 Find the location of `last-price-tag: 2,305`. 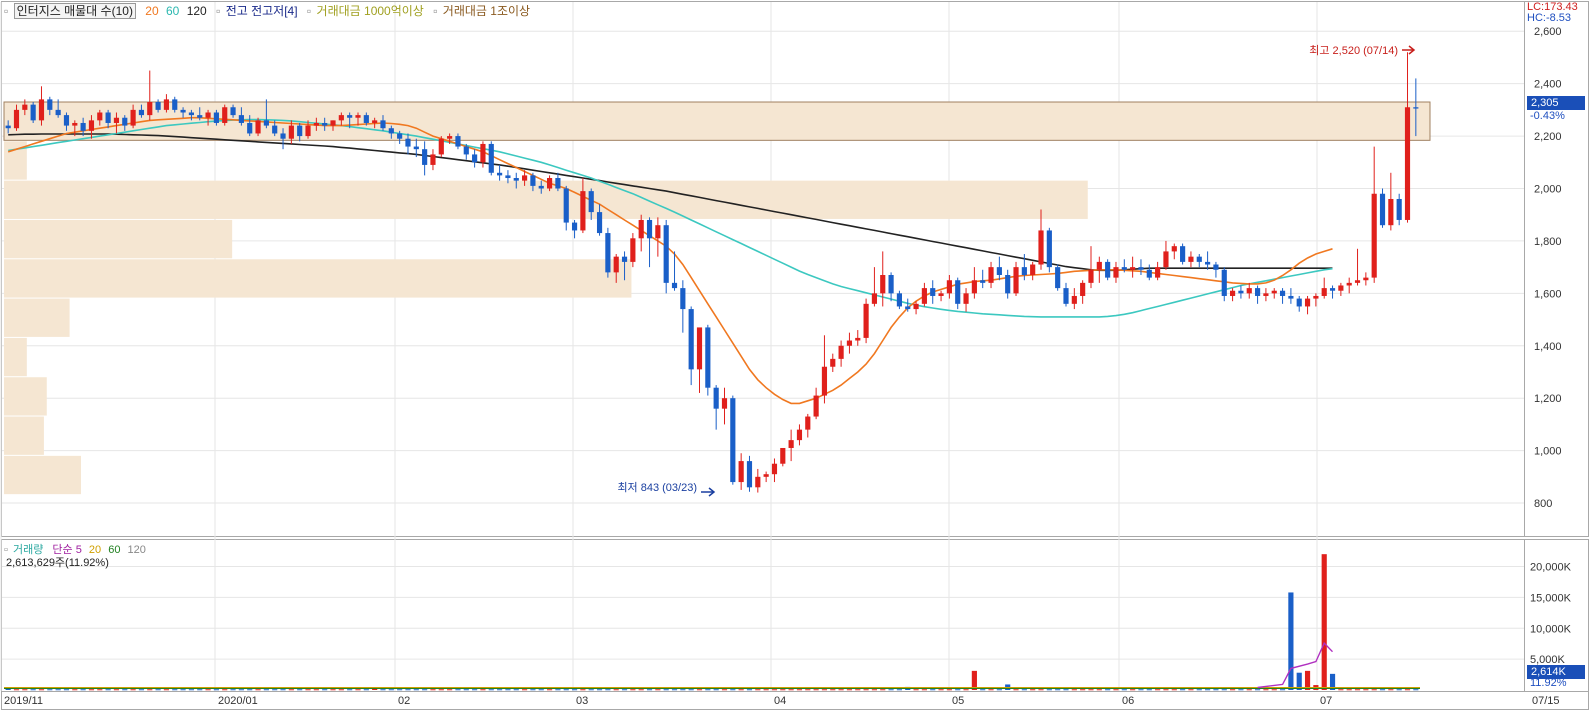

last-price-tag: 2,305 is located at coordinates (1556, 103).